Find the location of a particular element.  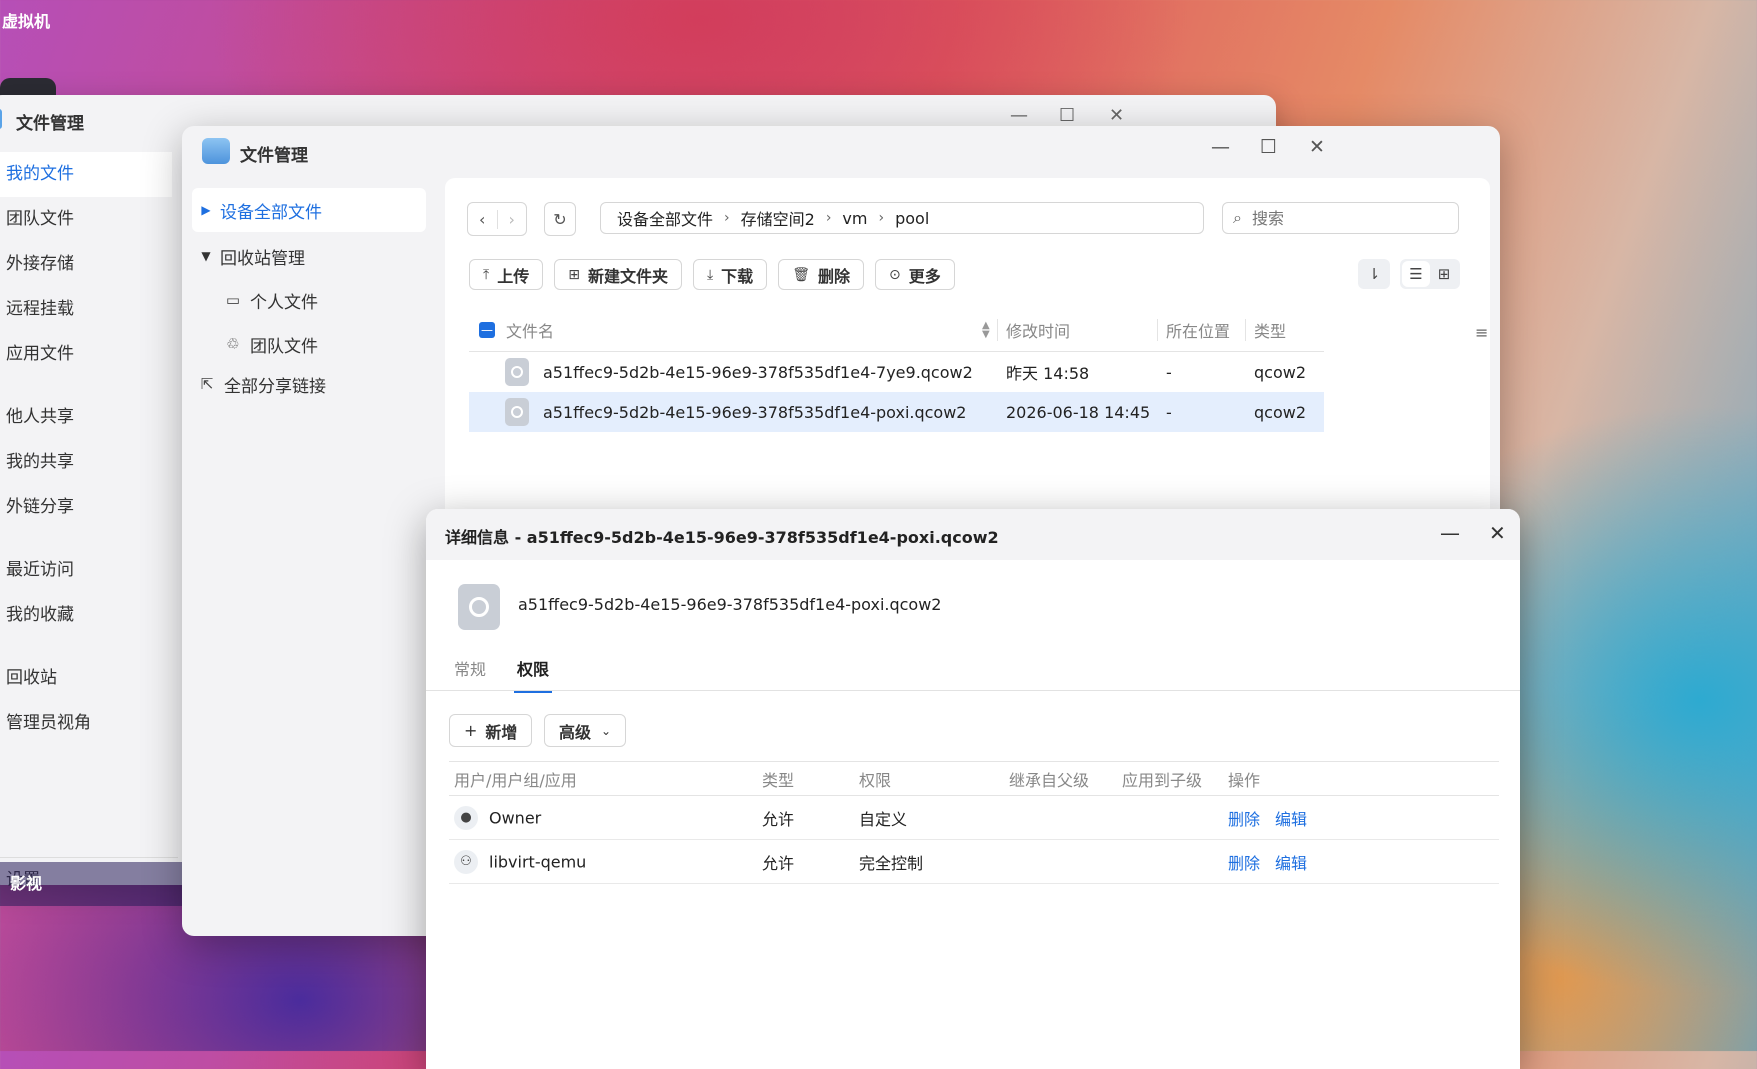

nav-team-files: 团队文件 is located at coordinates (86, 219).